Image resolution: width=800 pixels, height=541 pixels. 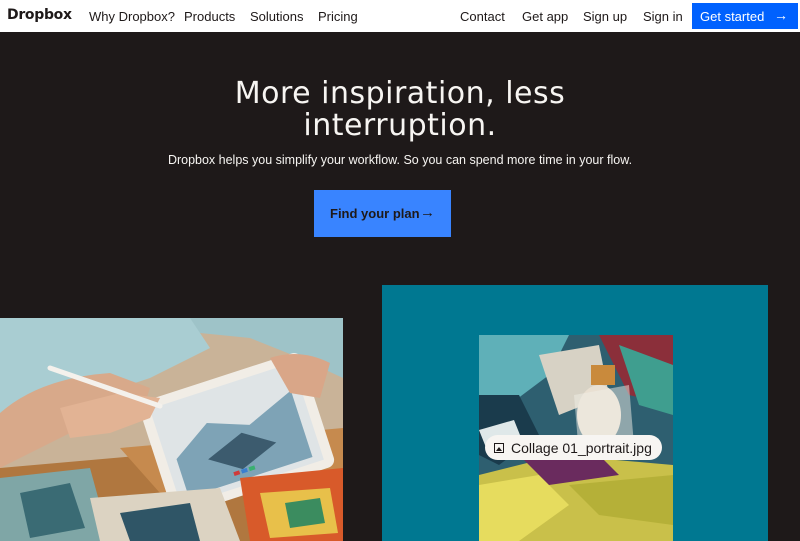 I want to click on find-your-plan-button: Find your plan →, so click(x=382, y=213).